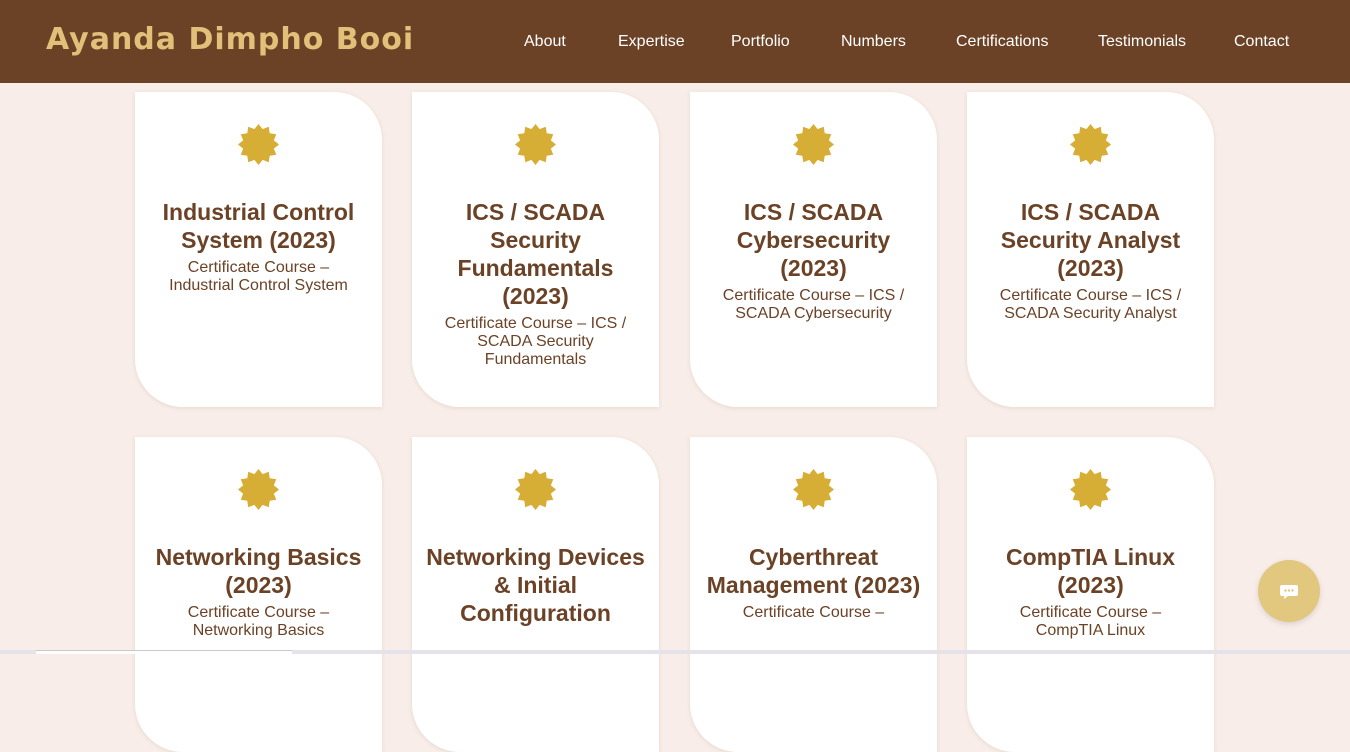  What do you see at coordinates (651, 42) in the screenshot?
I see `nav-expertise: Expertise` at bounding box center [651, 42].